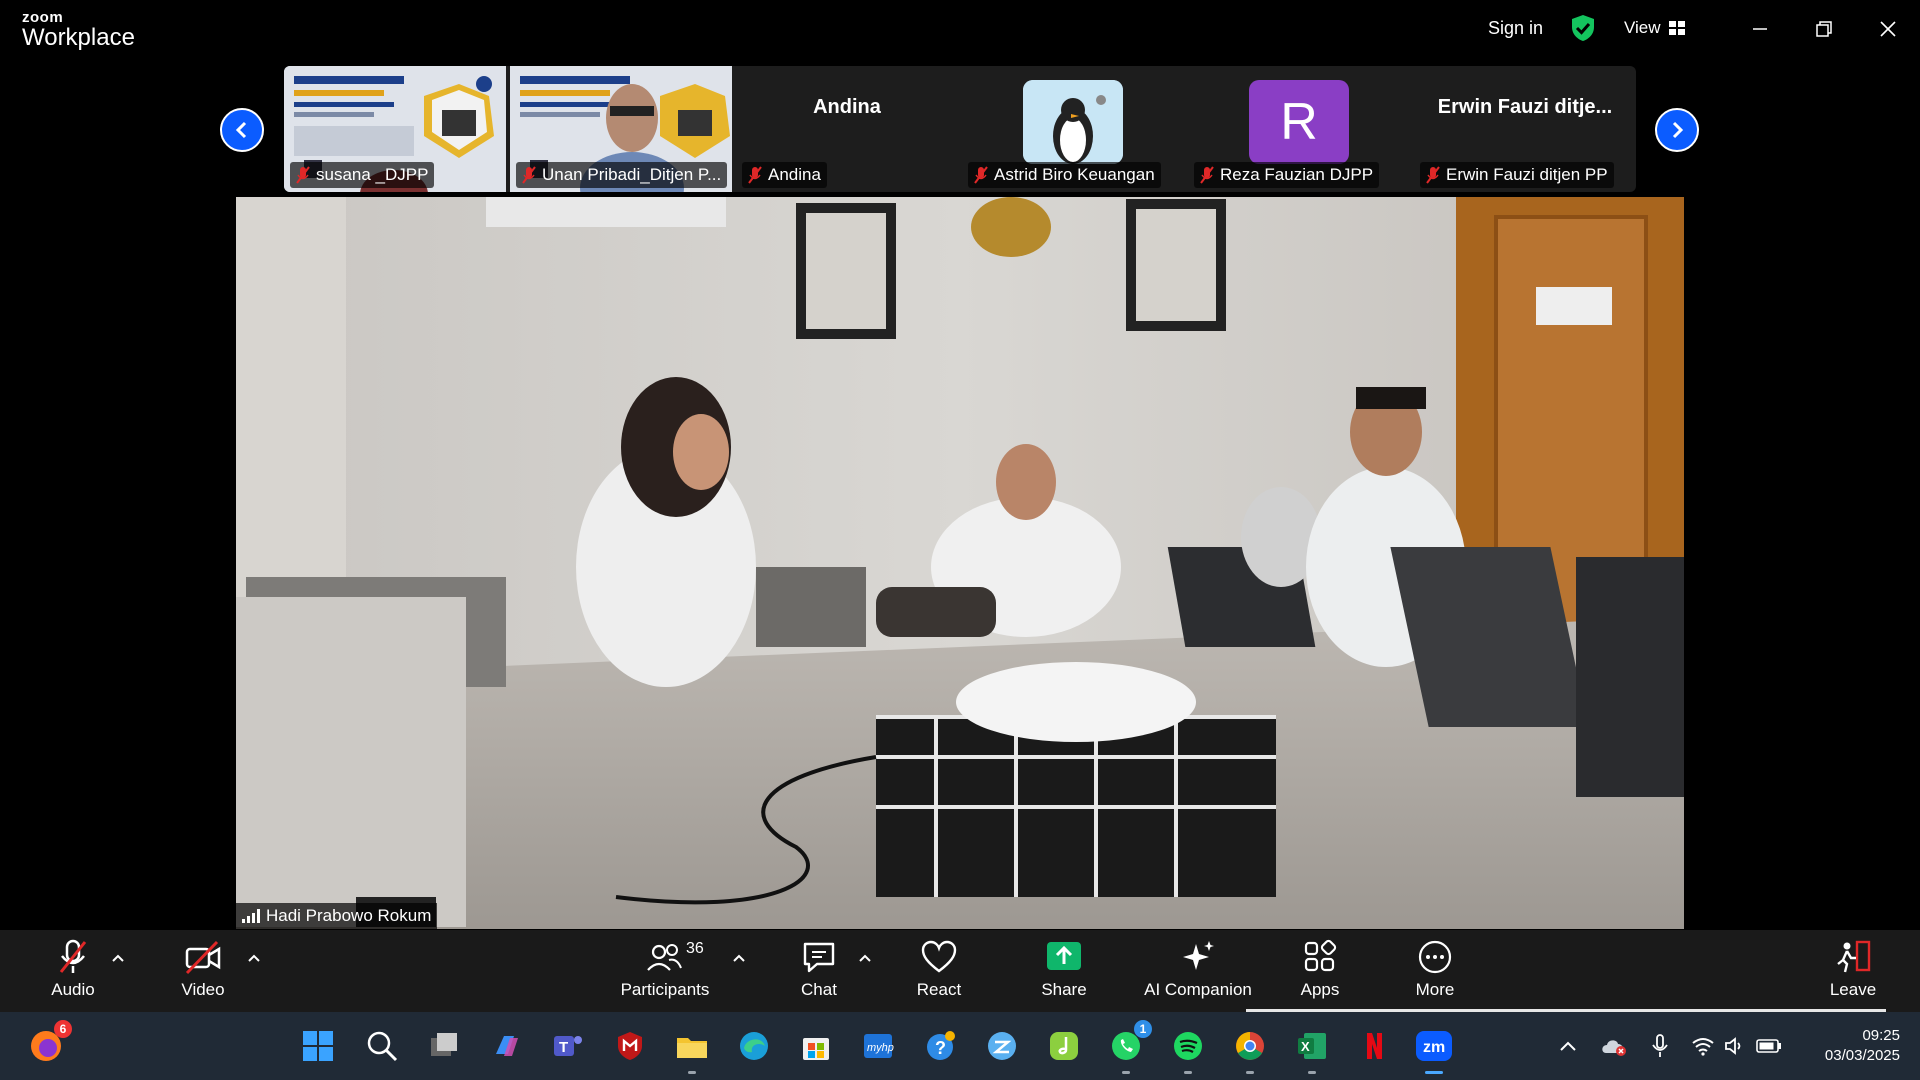  I want to click on speaker-icon, so click(1733, 1046).